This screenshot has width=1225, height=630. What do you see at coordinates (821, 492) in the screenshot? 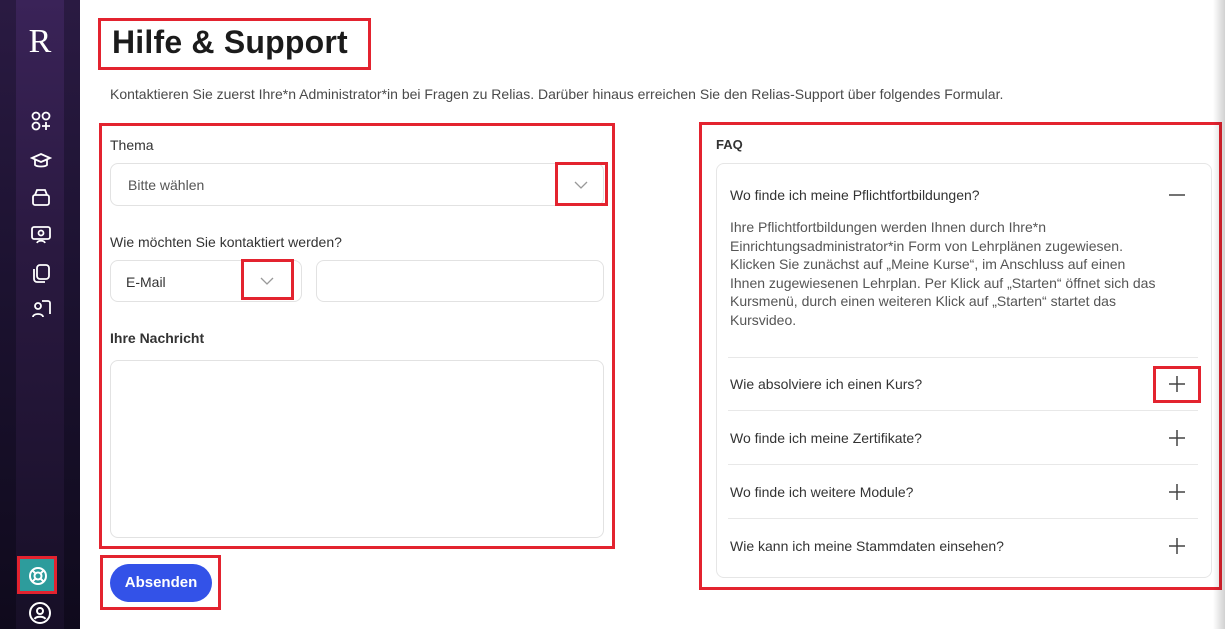
I see `faq-question-4: Wo finde ich weitere Module?` at bounding box center [821, 492].